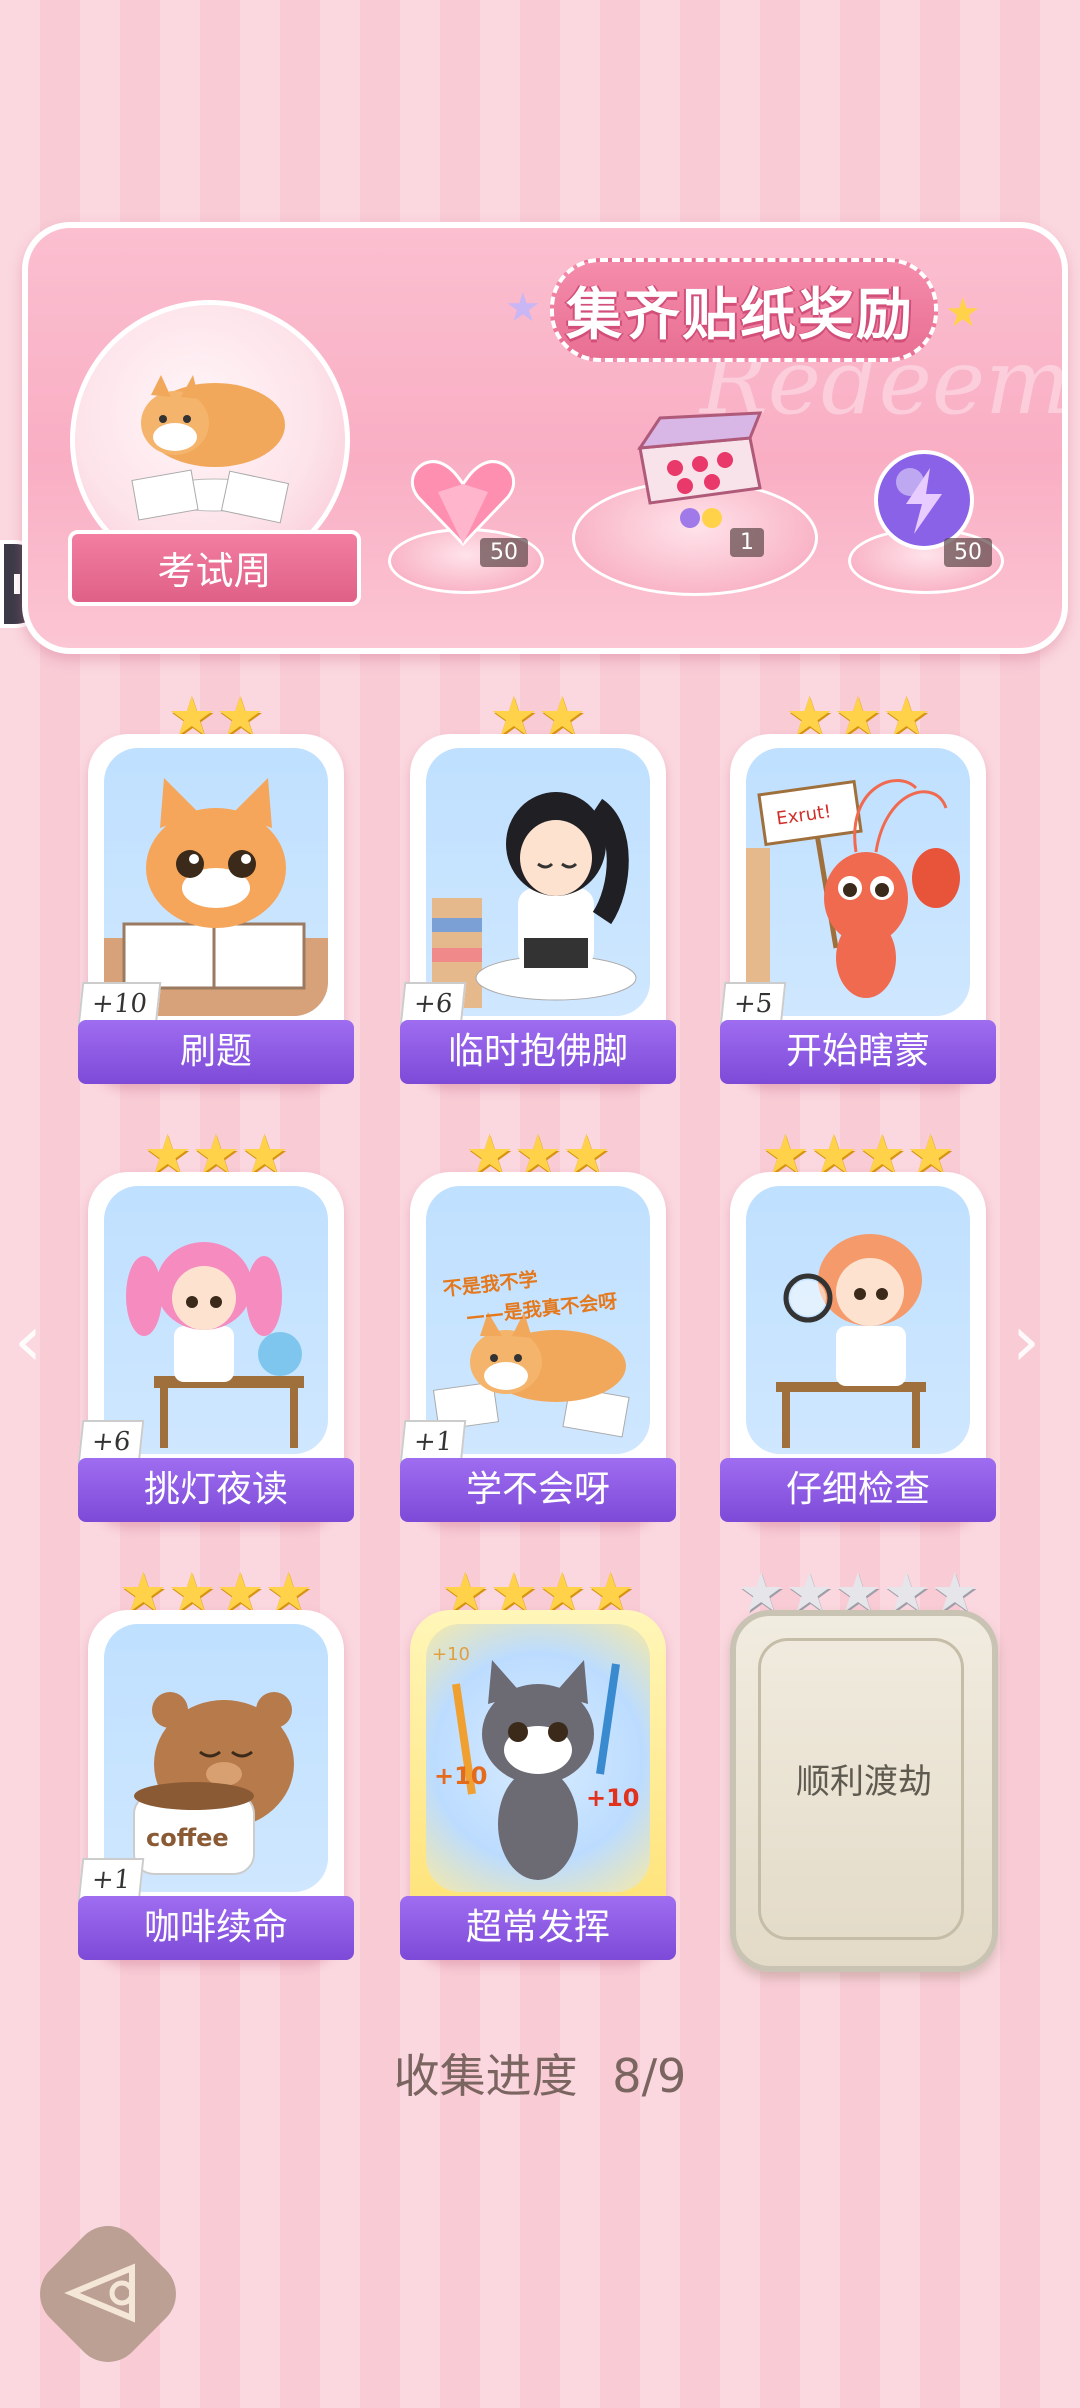  I want to click on girl-praying-icon, so click(534, 900).